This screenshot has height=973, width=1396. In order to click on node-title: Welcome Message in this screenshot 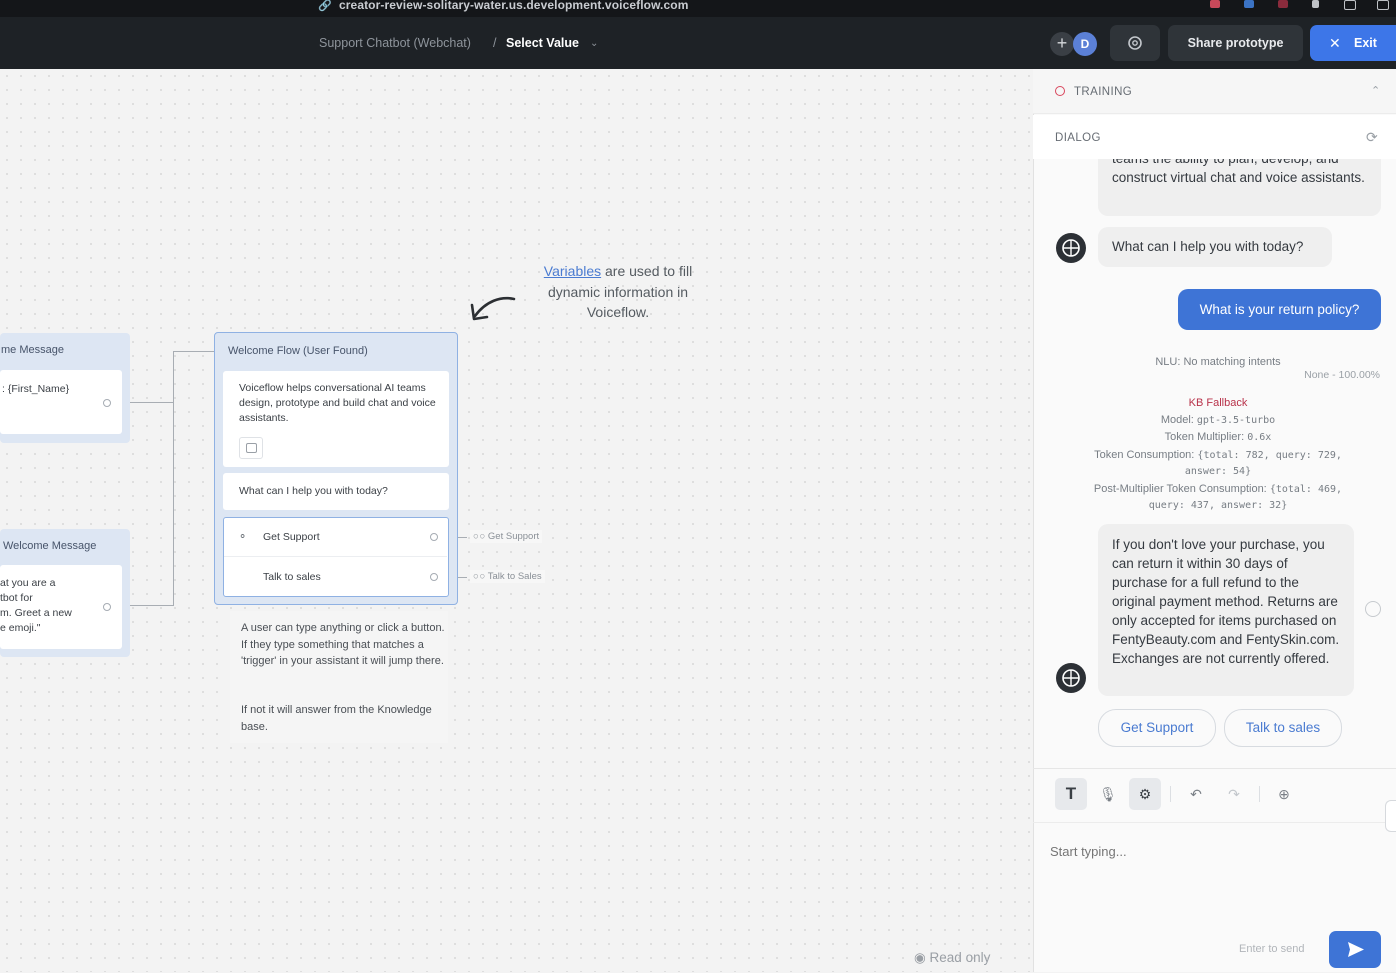, I will do `click(50, 546)`.